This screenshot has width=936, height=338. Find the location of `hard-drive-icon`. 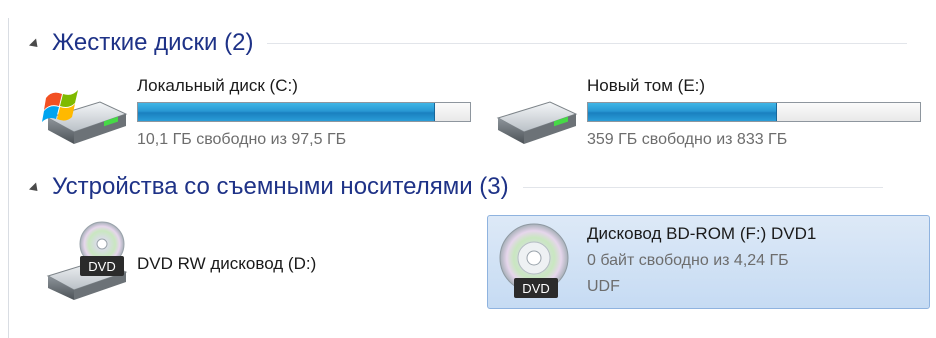

hard-drive-icon is located at coordinates (537, 122).